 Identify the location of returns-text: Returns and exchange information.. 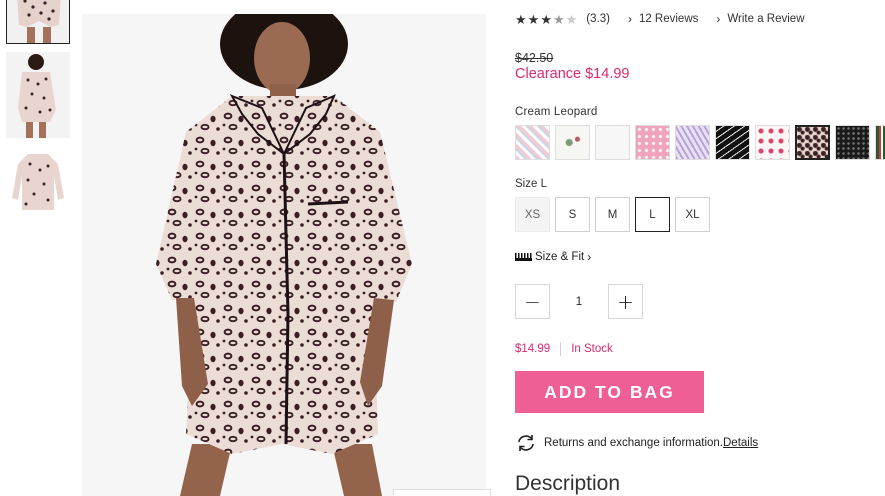
(633, 443).